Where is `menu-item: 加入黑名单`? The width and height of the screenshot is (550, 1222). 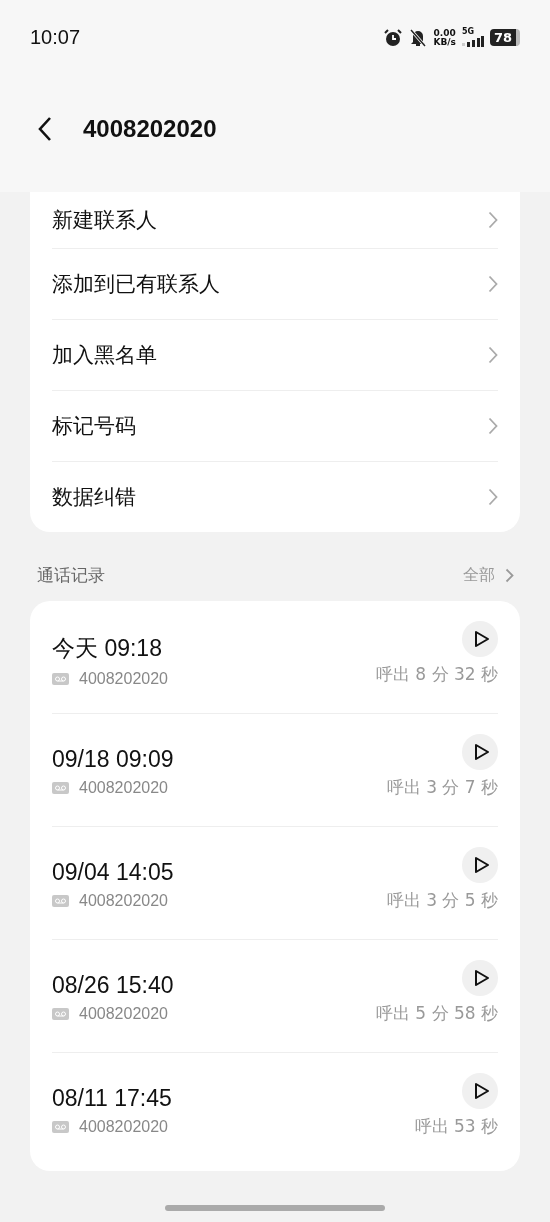 menu-item: 加入黑名单 is located at coordinates (275, 355).